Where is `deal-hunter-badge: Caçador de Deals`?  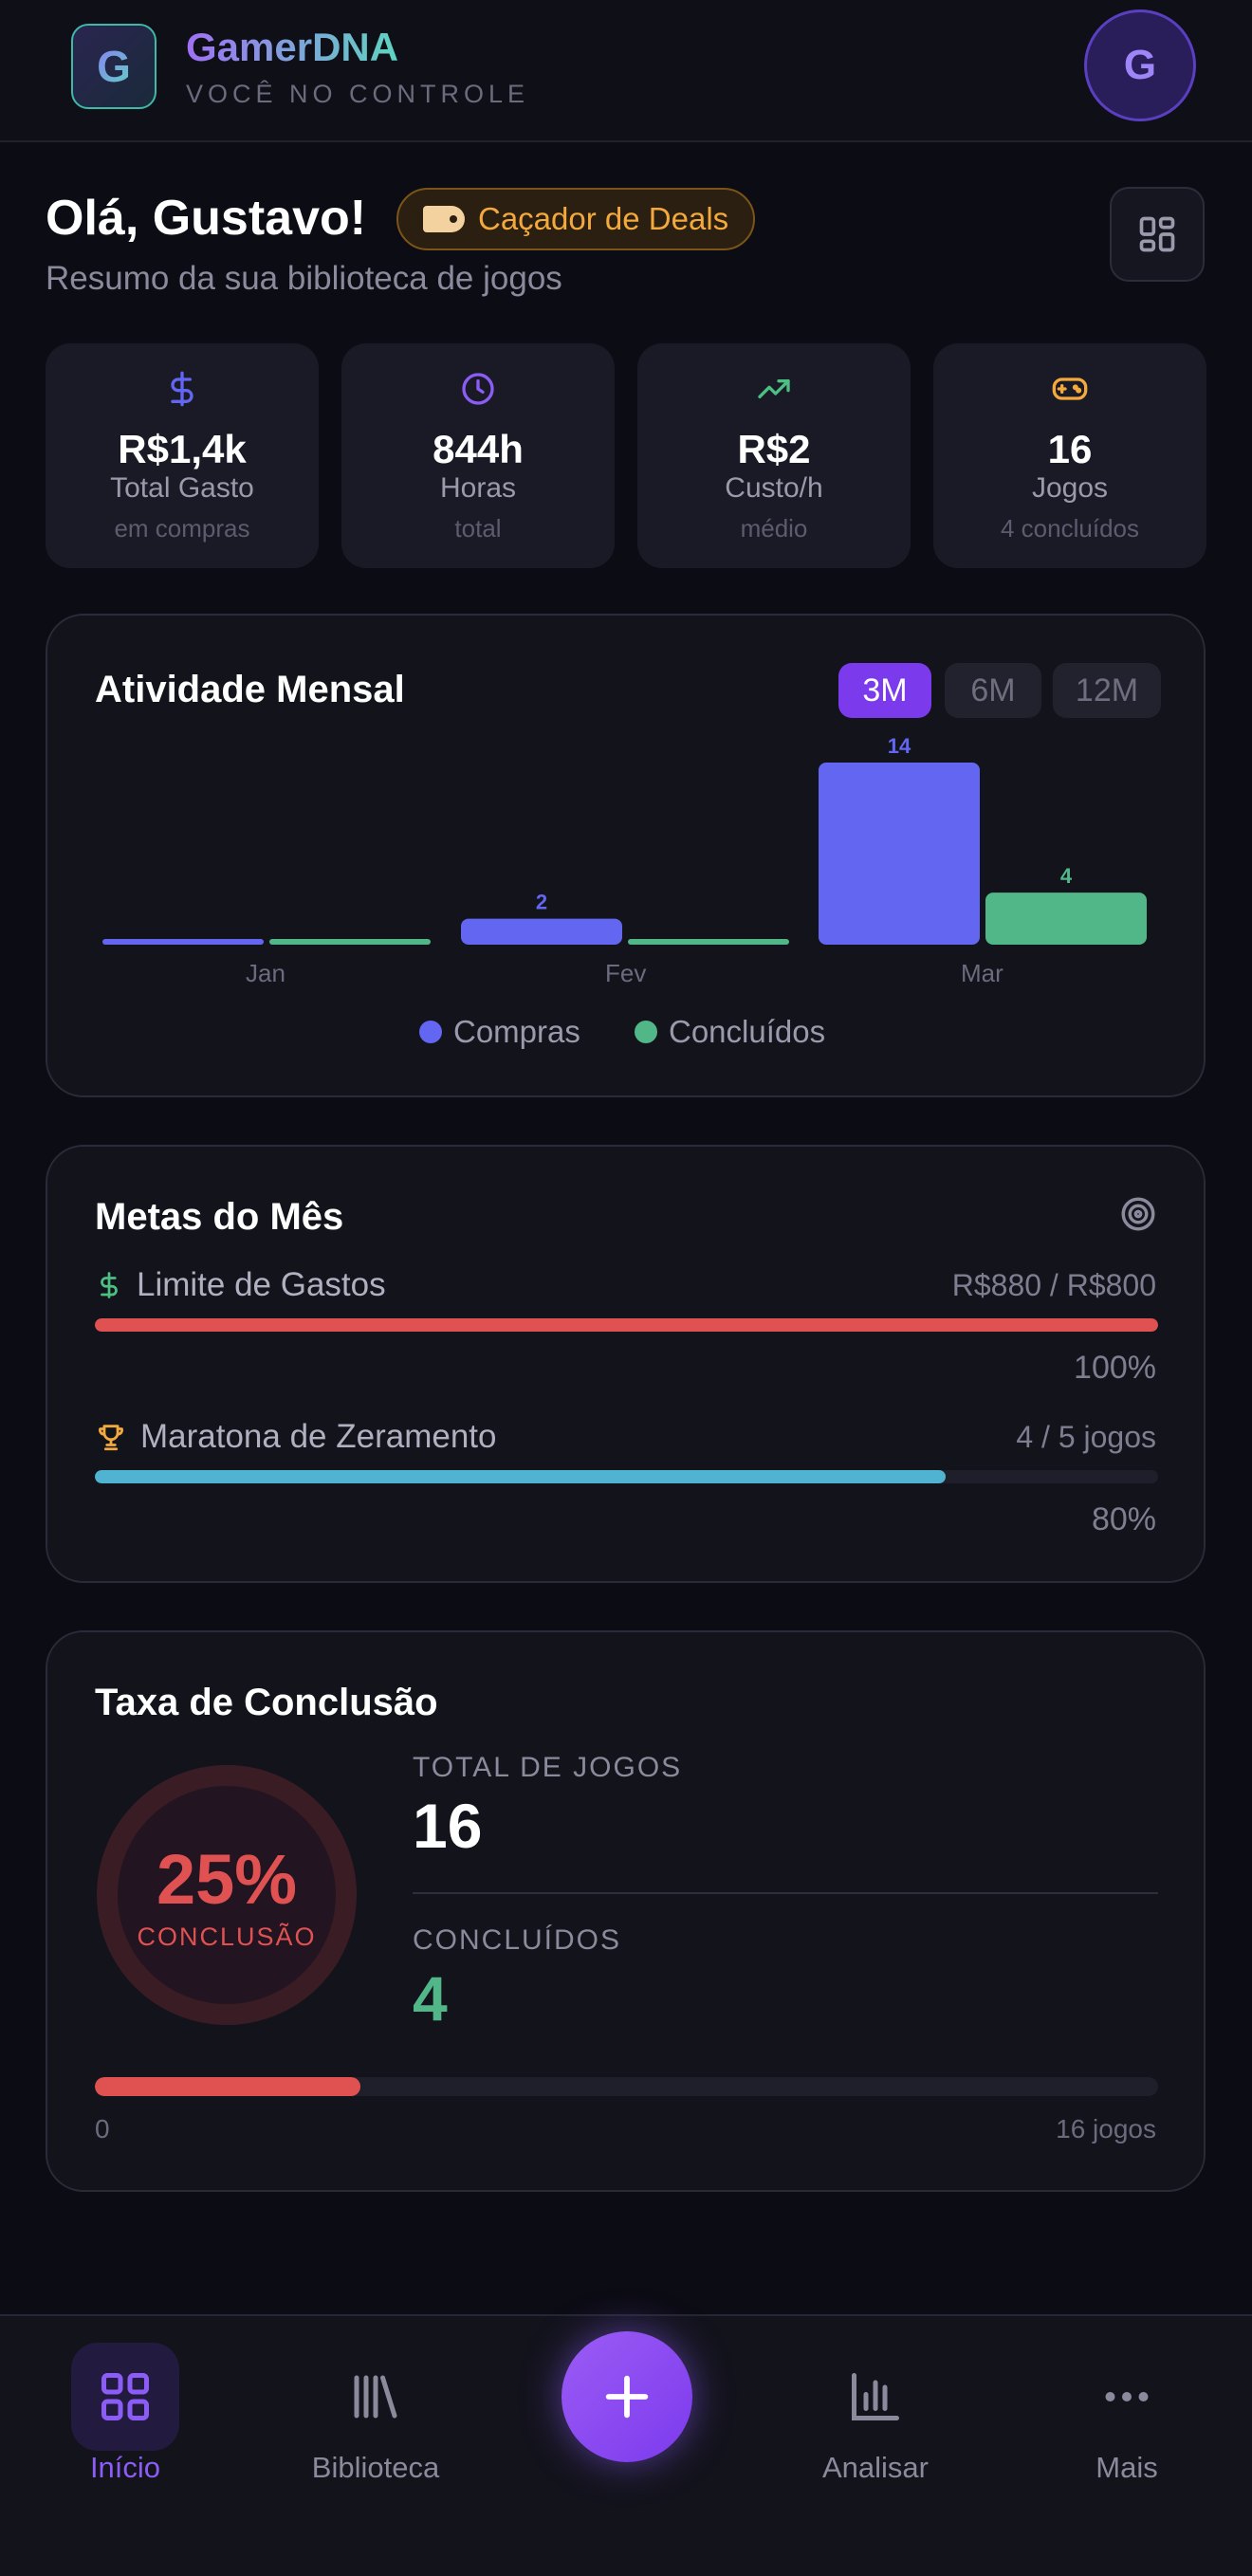
deal-hunter-badge: Caçador de Deals is located at coordinates (576, 219).